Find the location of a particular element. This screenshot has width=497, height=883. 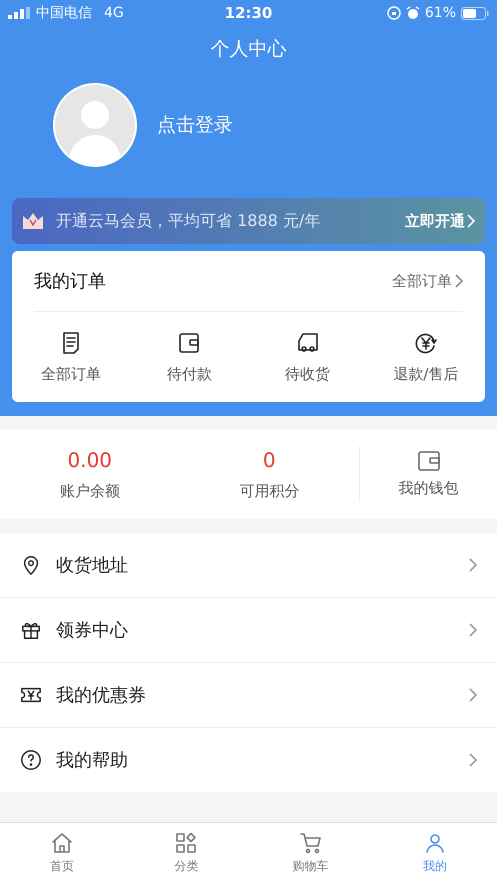

wallet-button: 我的钱包 is located at coordinates (428, 474).